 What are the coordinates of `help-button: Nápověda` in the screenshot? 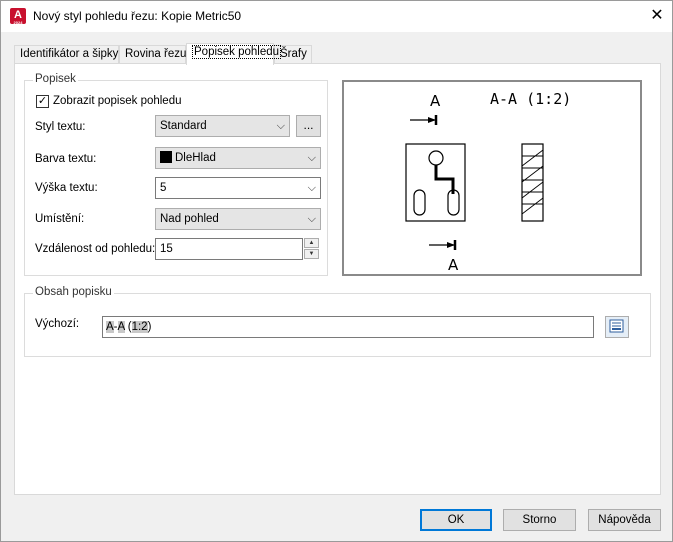 It's located at (624, 520).